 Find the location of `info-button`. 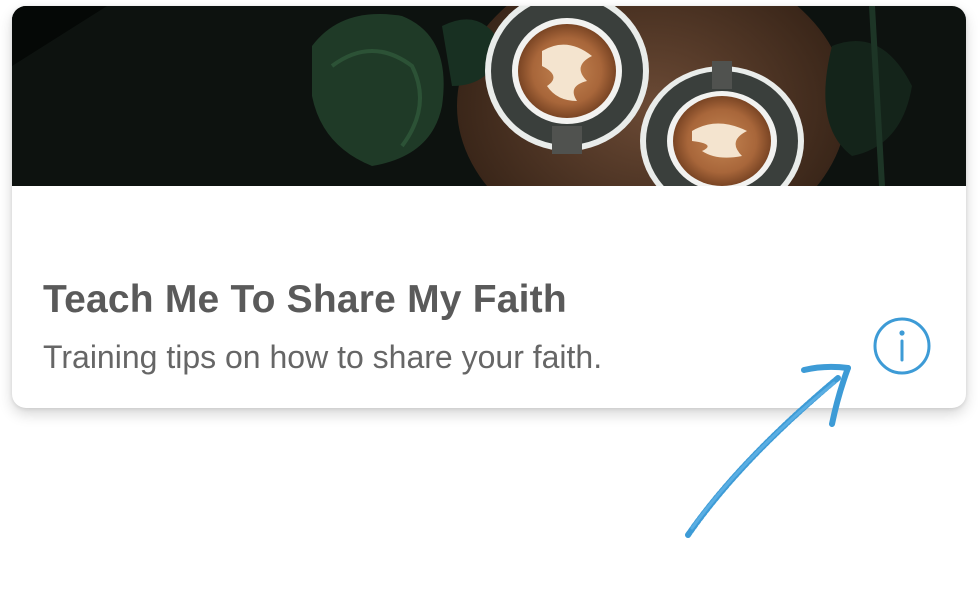

info-button is located at coordinates (902, 346).